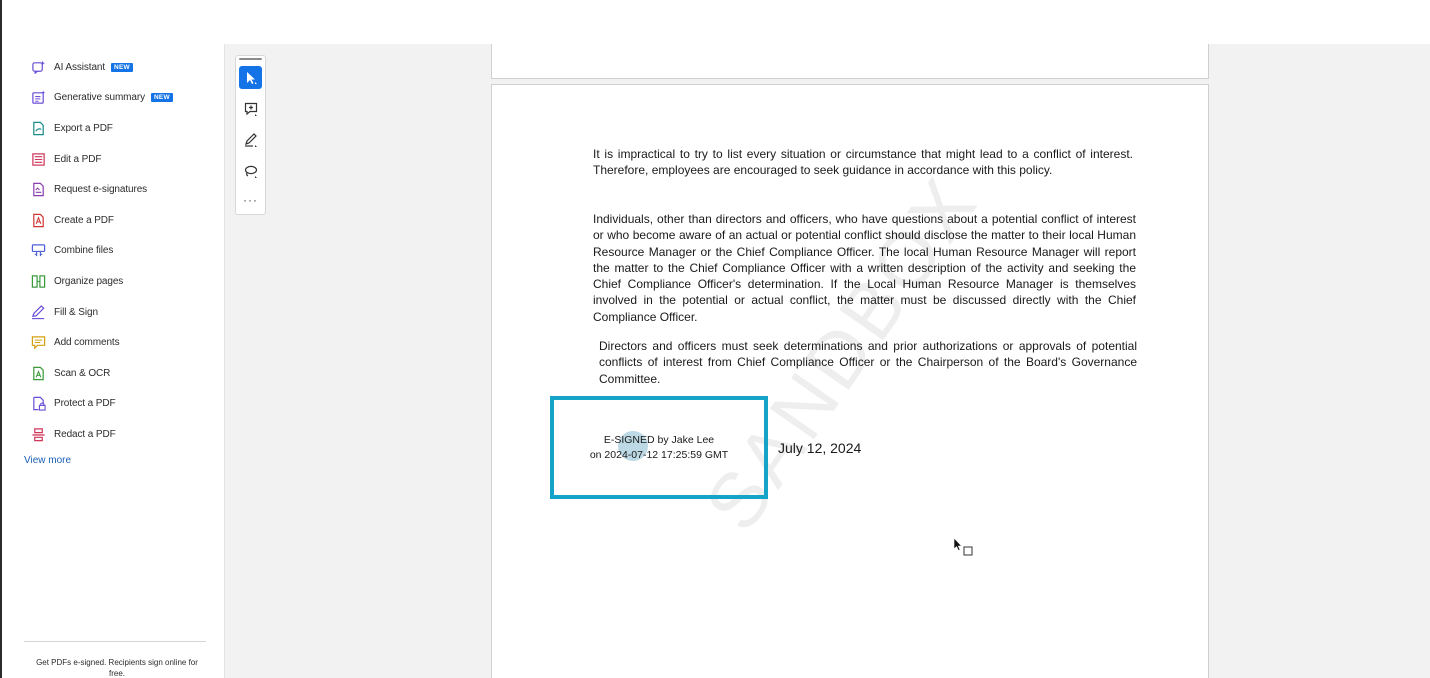  Describe the element at coordinates (715, 22) in the screenshot. I see `top-strip` at that location.